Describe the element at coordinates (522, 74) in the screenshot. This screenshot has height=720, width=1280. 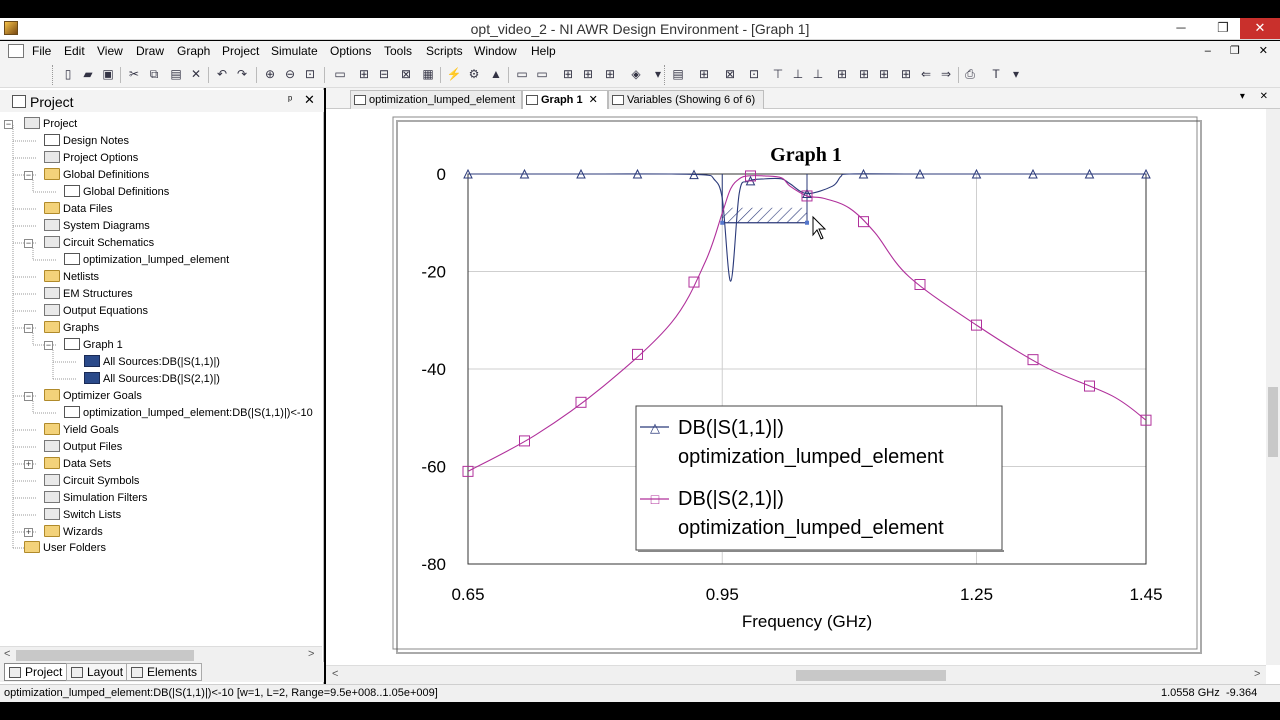
I see `variables-icon: ▭` at that location.